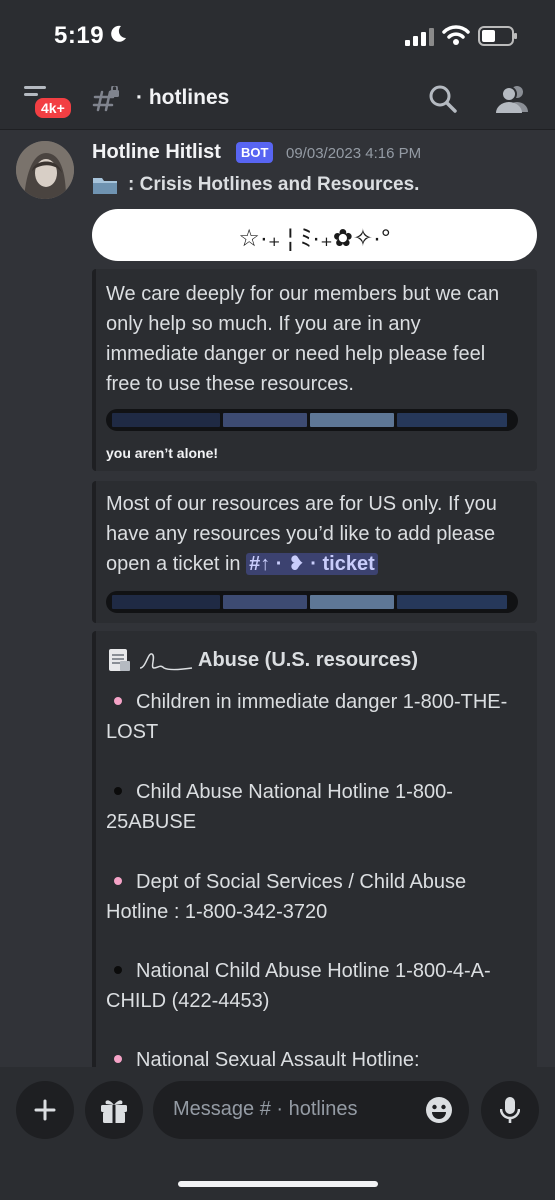  Describe the element at coordinates (255, 152) in the screenshot. I see `bot-tag: BOT` at that location.